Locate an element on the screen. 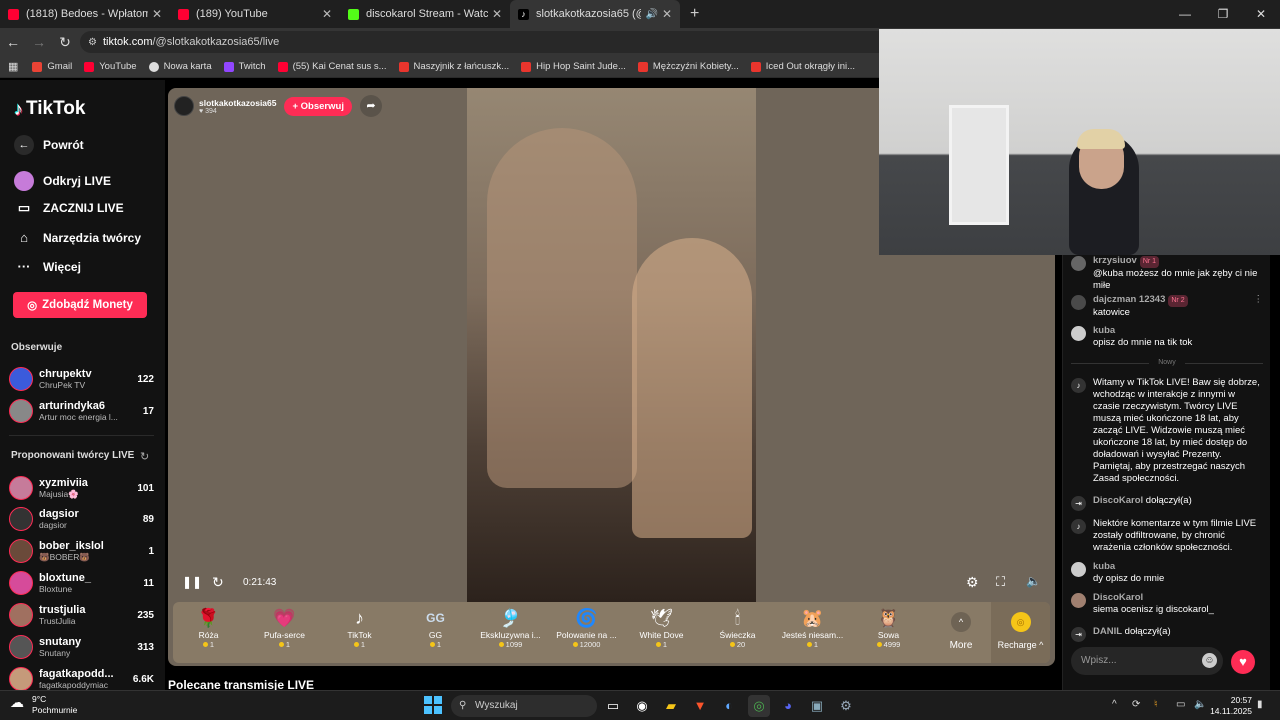 Image resolution: width=1280 pixels, height=720 pixels. streamer-avatar is located at coordinates (184, 106).